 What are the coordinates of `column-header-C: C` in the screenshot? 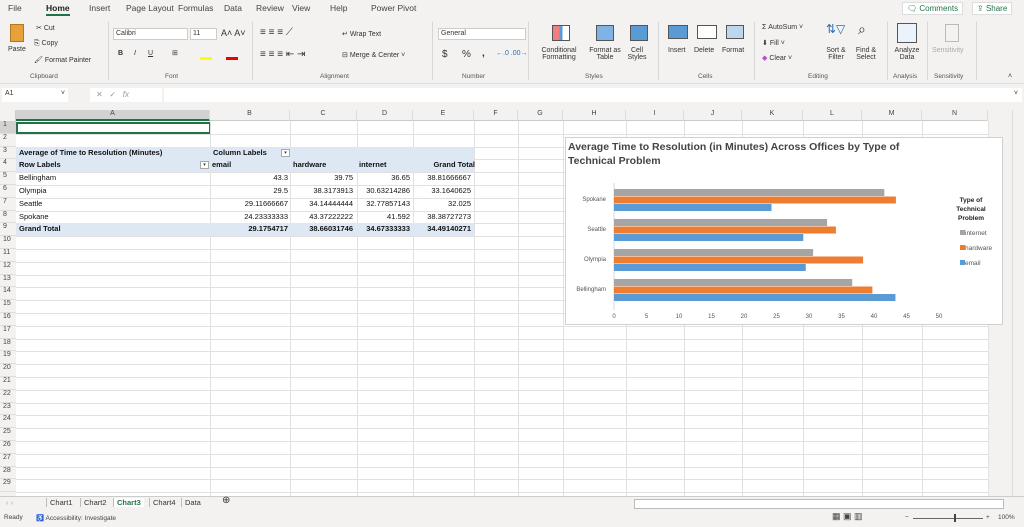 It's located at (323, 115).